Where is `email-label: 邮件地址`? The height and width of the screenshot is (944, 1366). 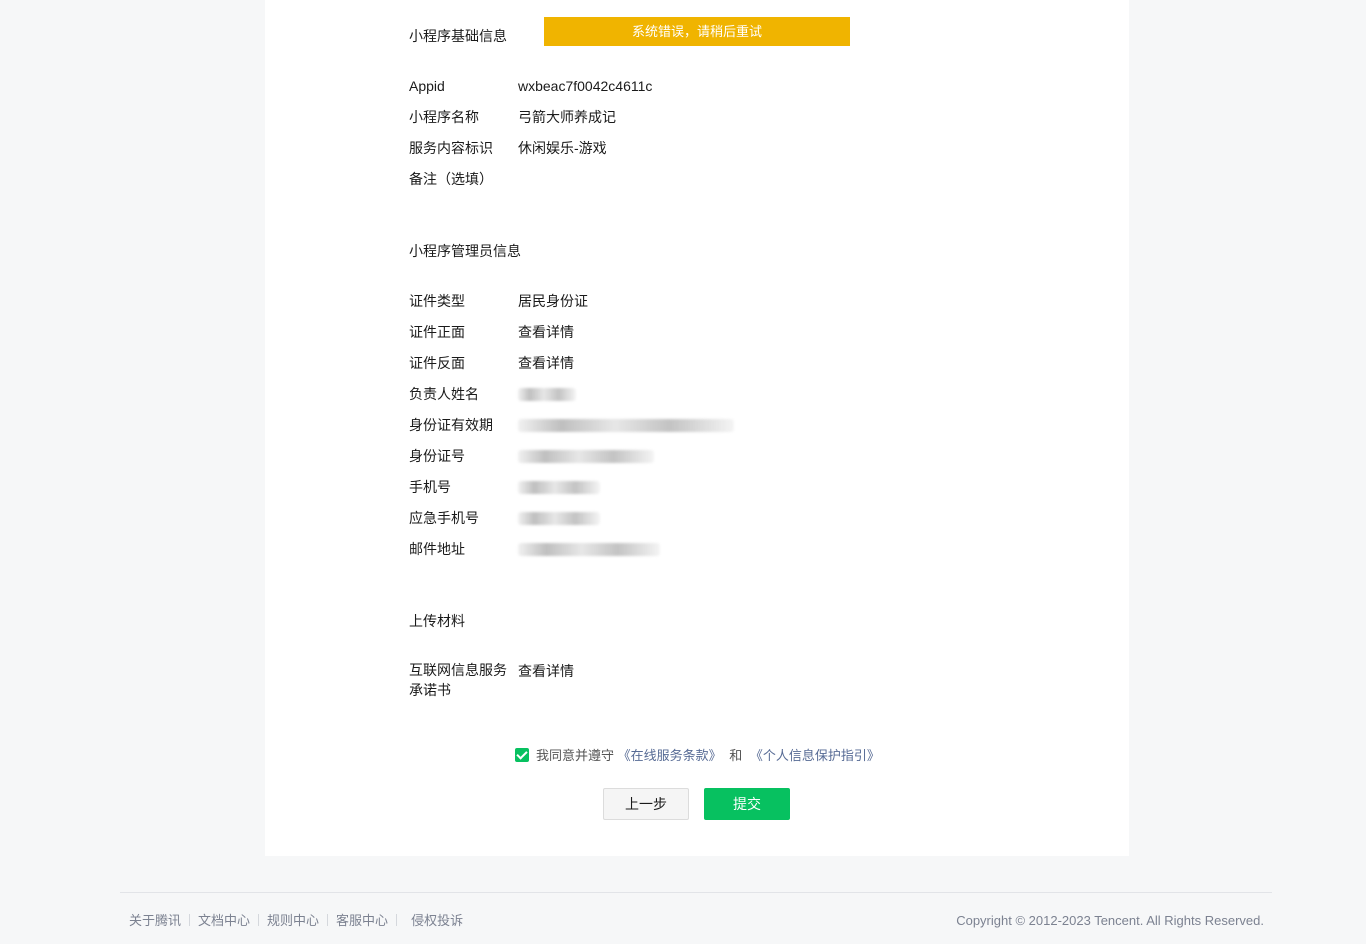 email-label: 邮件地址 is located at coordinates (437, 549).